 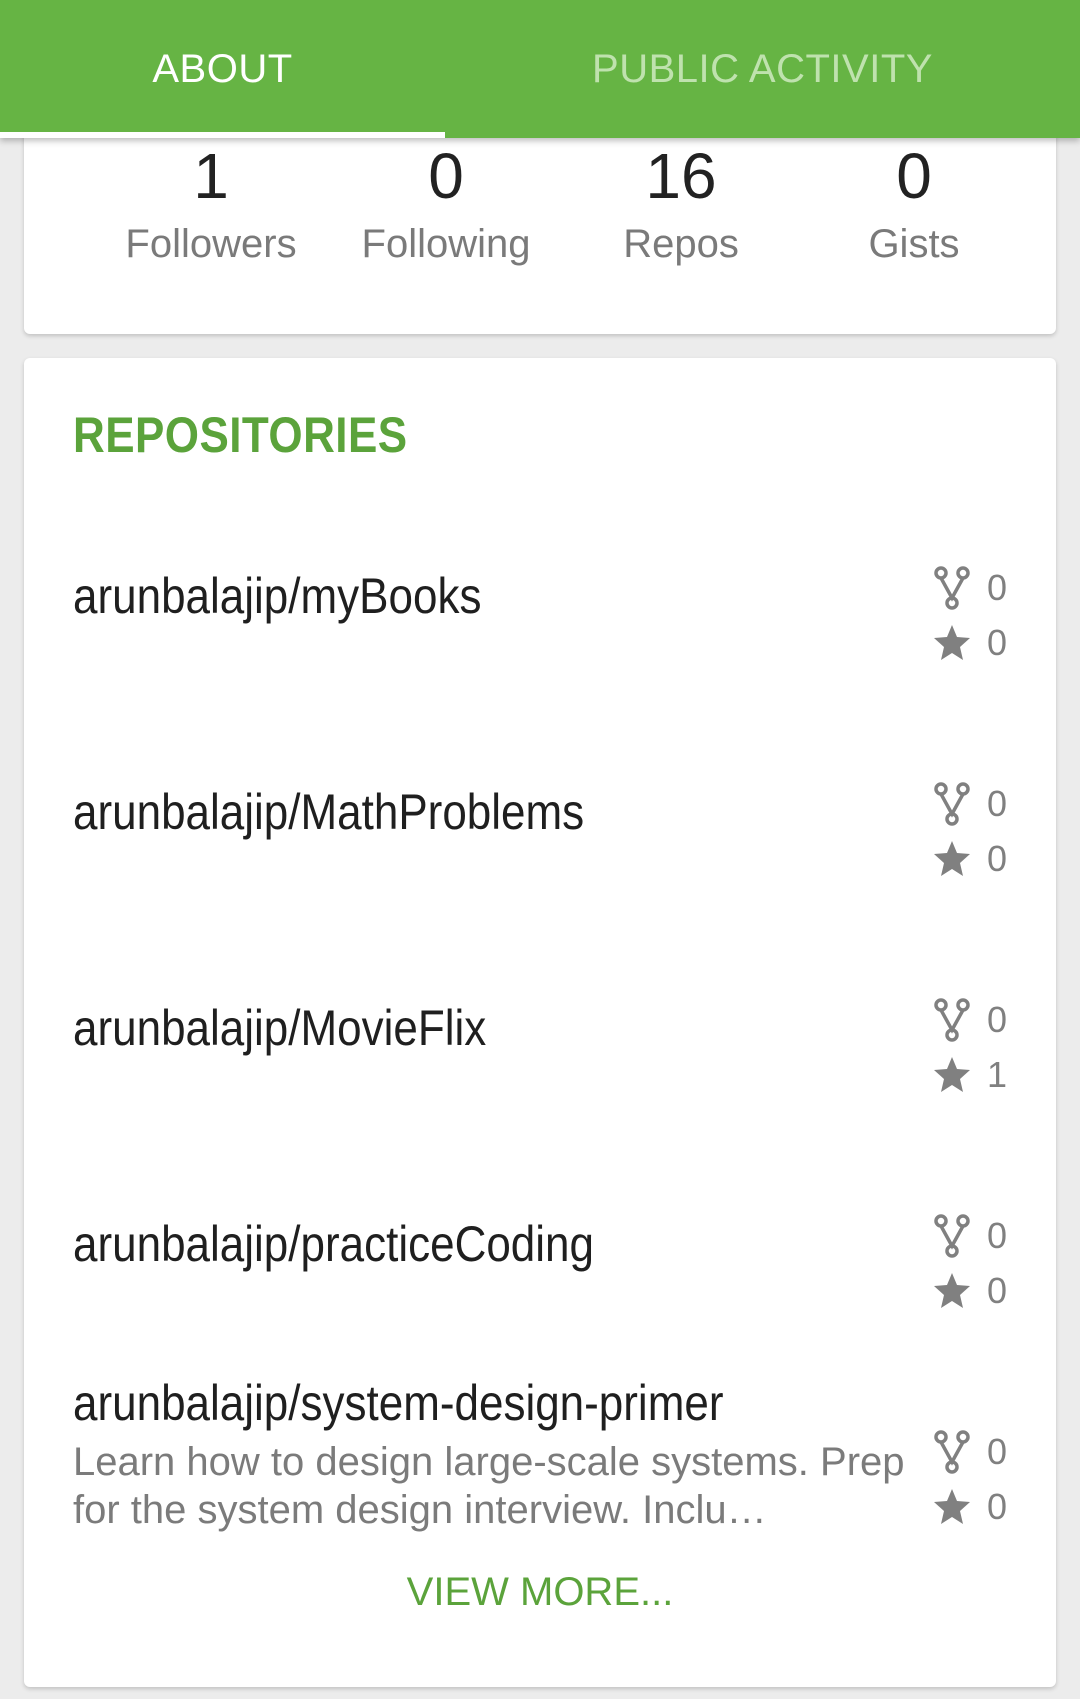 What do you see at coordinates (446, 176) in the screenshot?
I see `following-count: 0` at bounding box center [446, 176].